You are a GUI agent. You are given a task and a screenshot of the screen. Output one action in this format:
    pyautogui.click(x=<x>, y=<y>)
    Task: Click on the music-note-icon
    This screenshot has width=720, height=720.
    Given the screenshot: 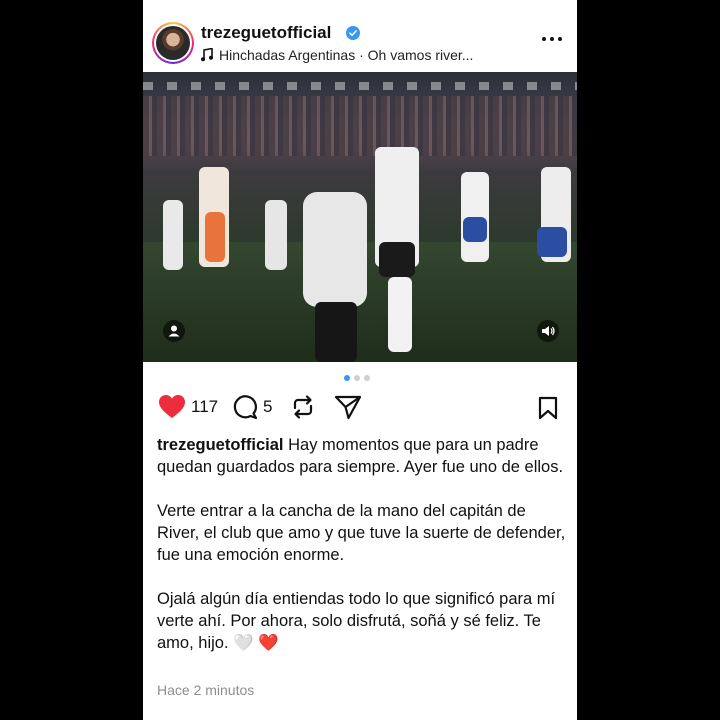 What is the action you would take?
    pyautogui.click(x=207, y=55)
    